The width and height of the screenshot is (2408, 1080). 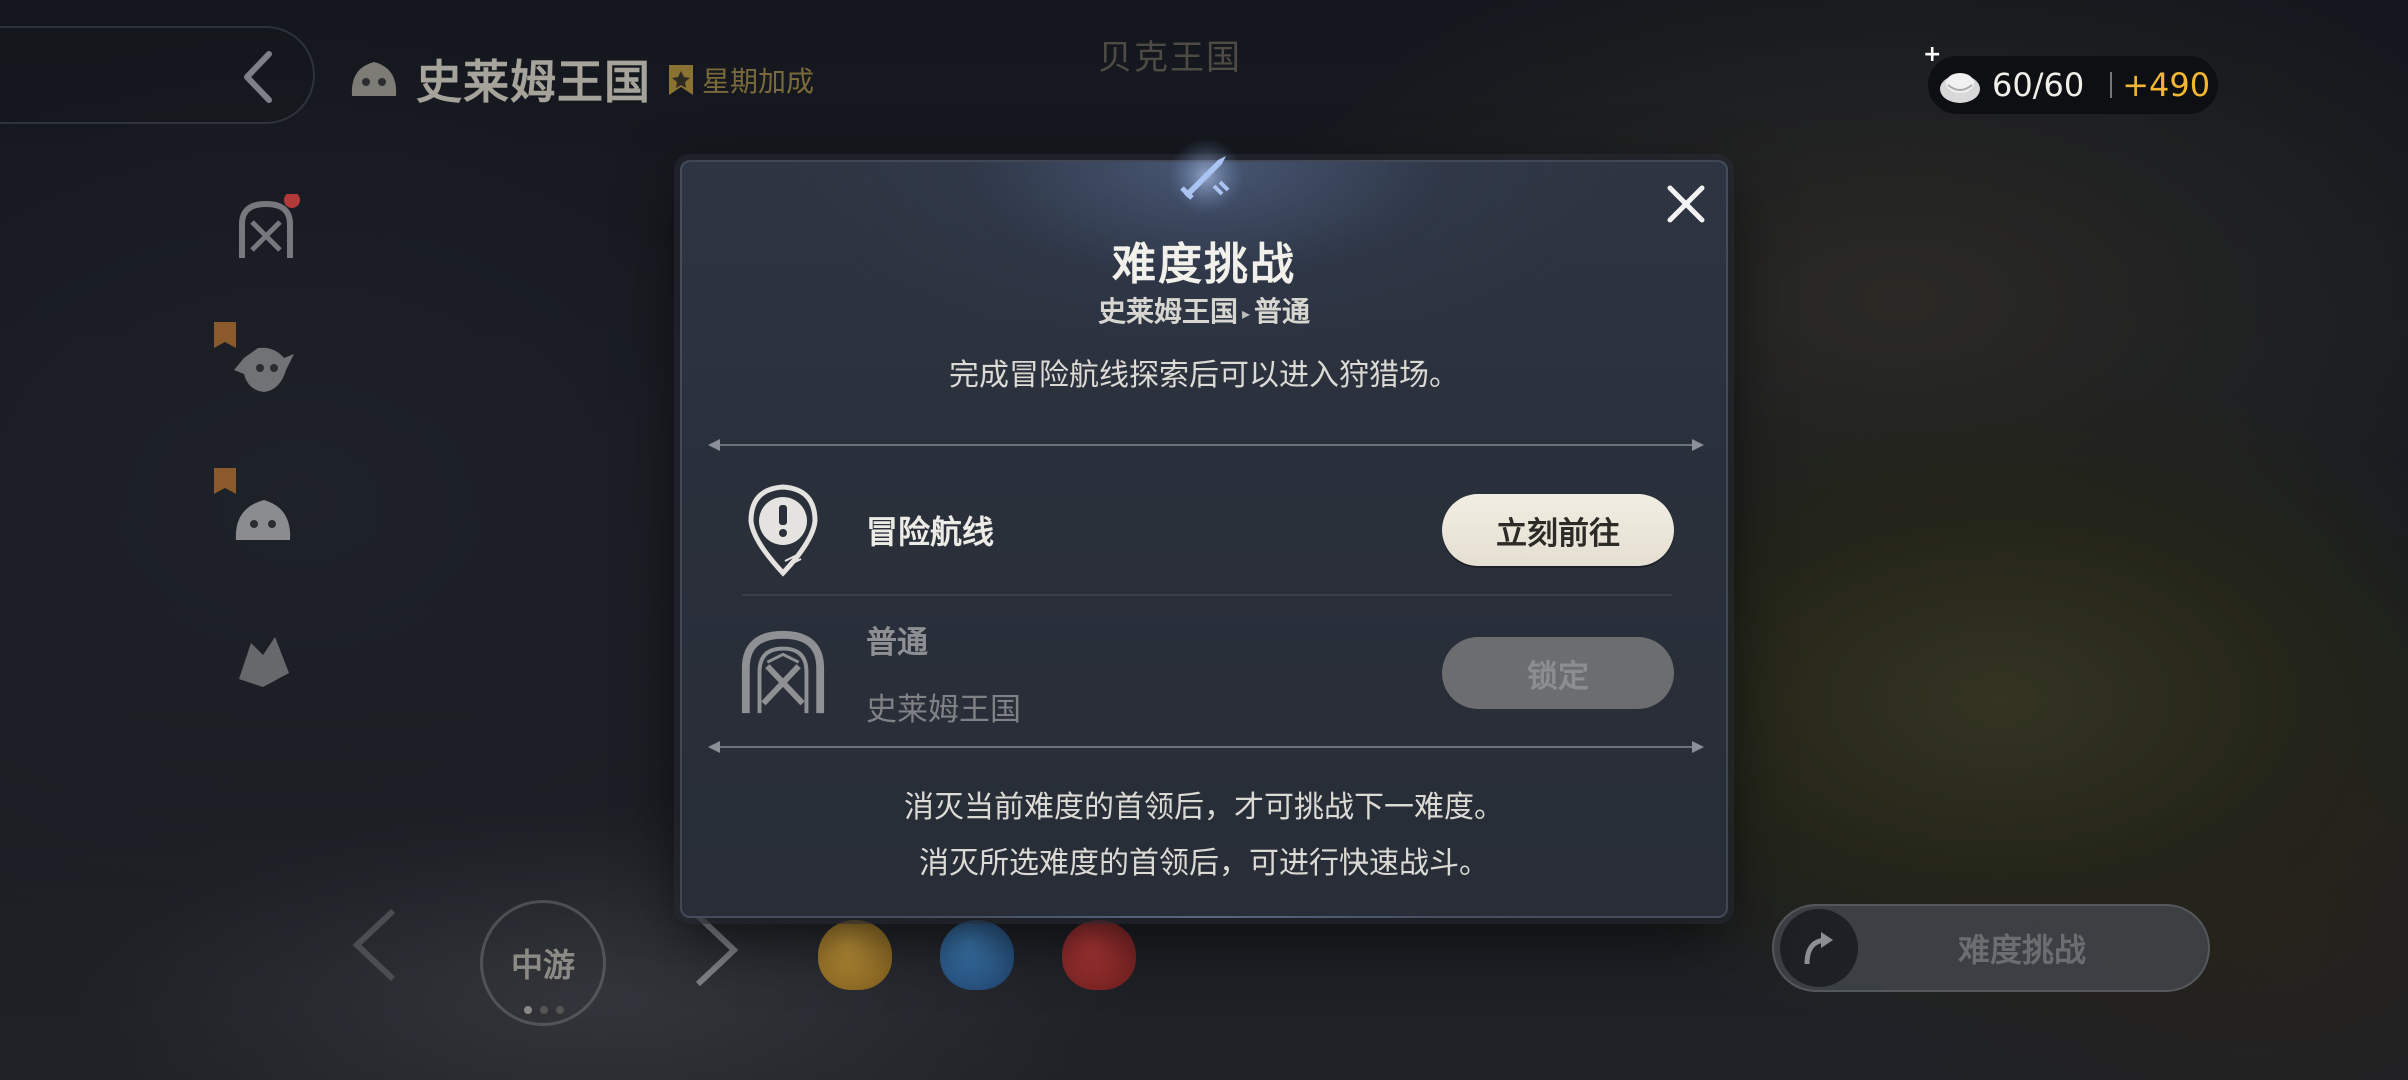 I want to click on row-separator, so click(x=1207, y=595).